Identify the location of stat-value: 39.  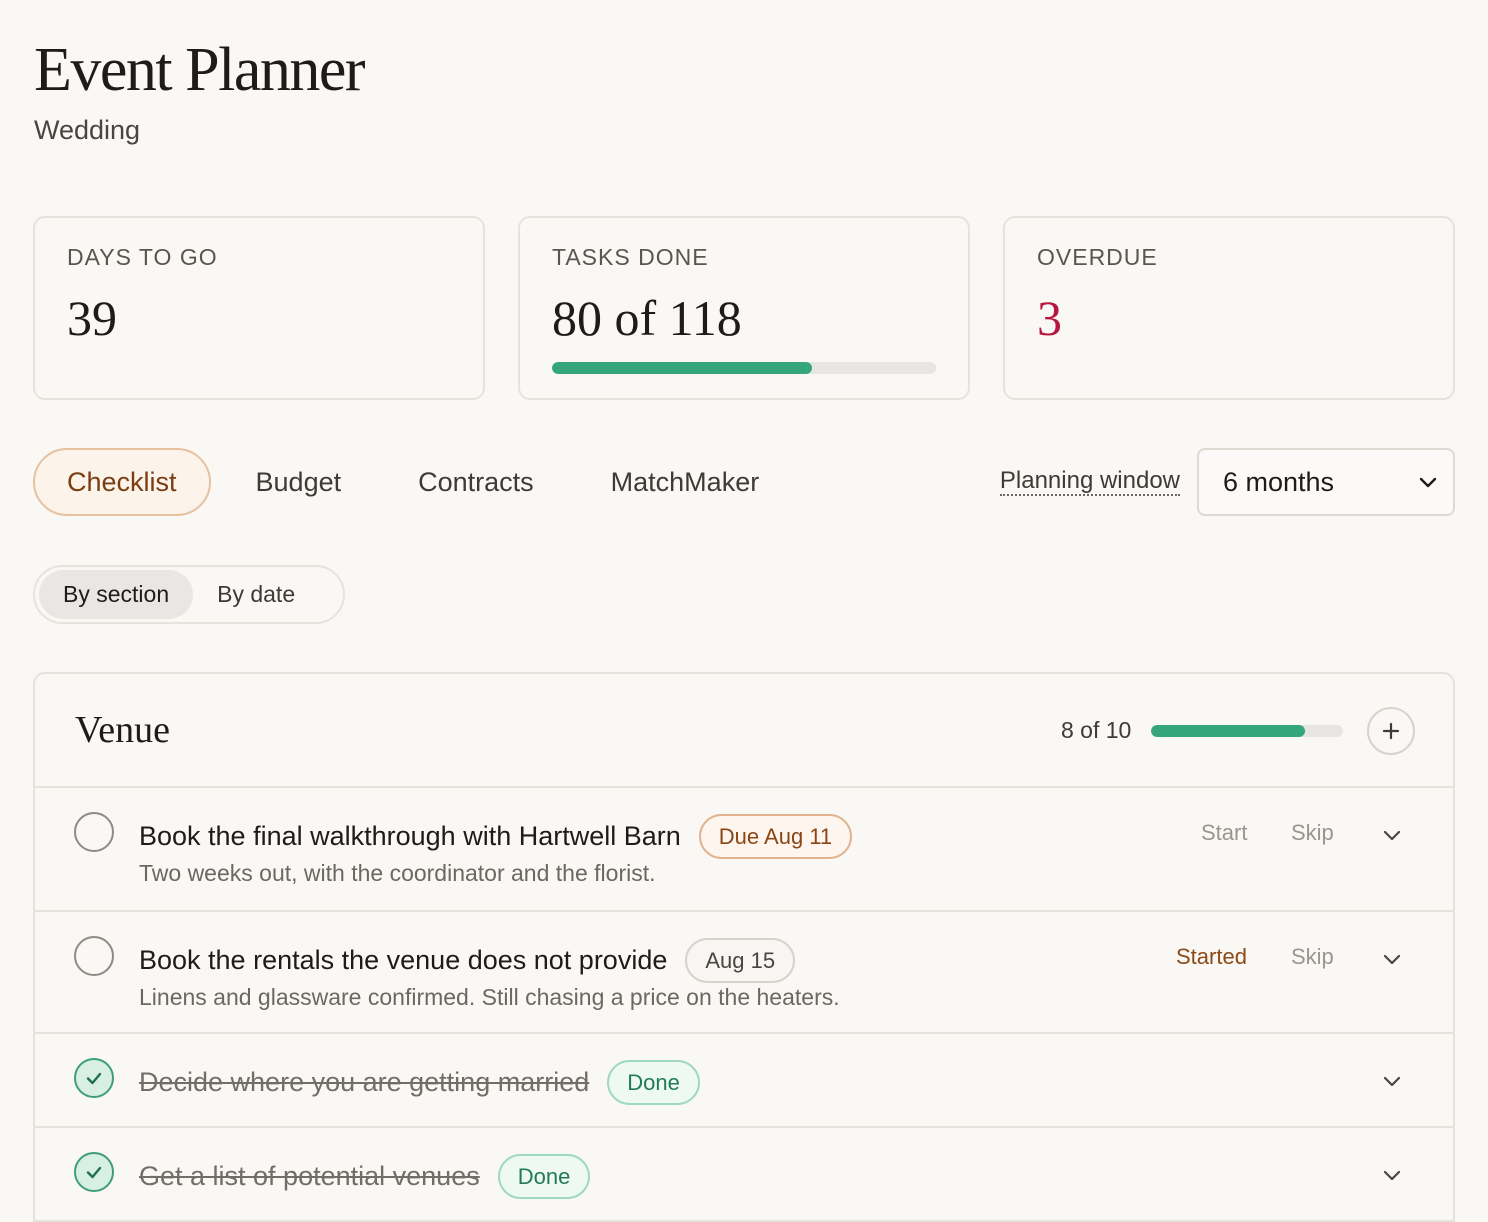
(92, 318).